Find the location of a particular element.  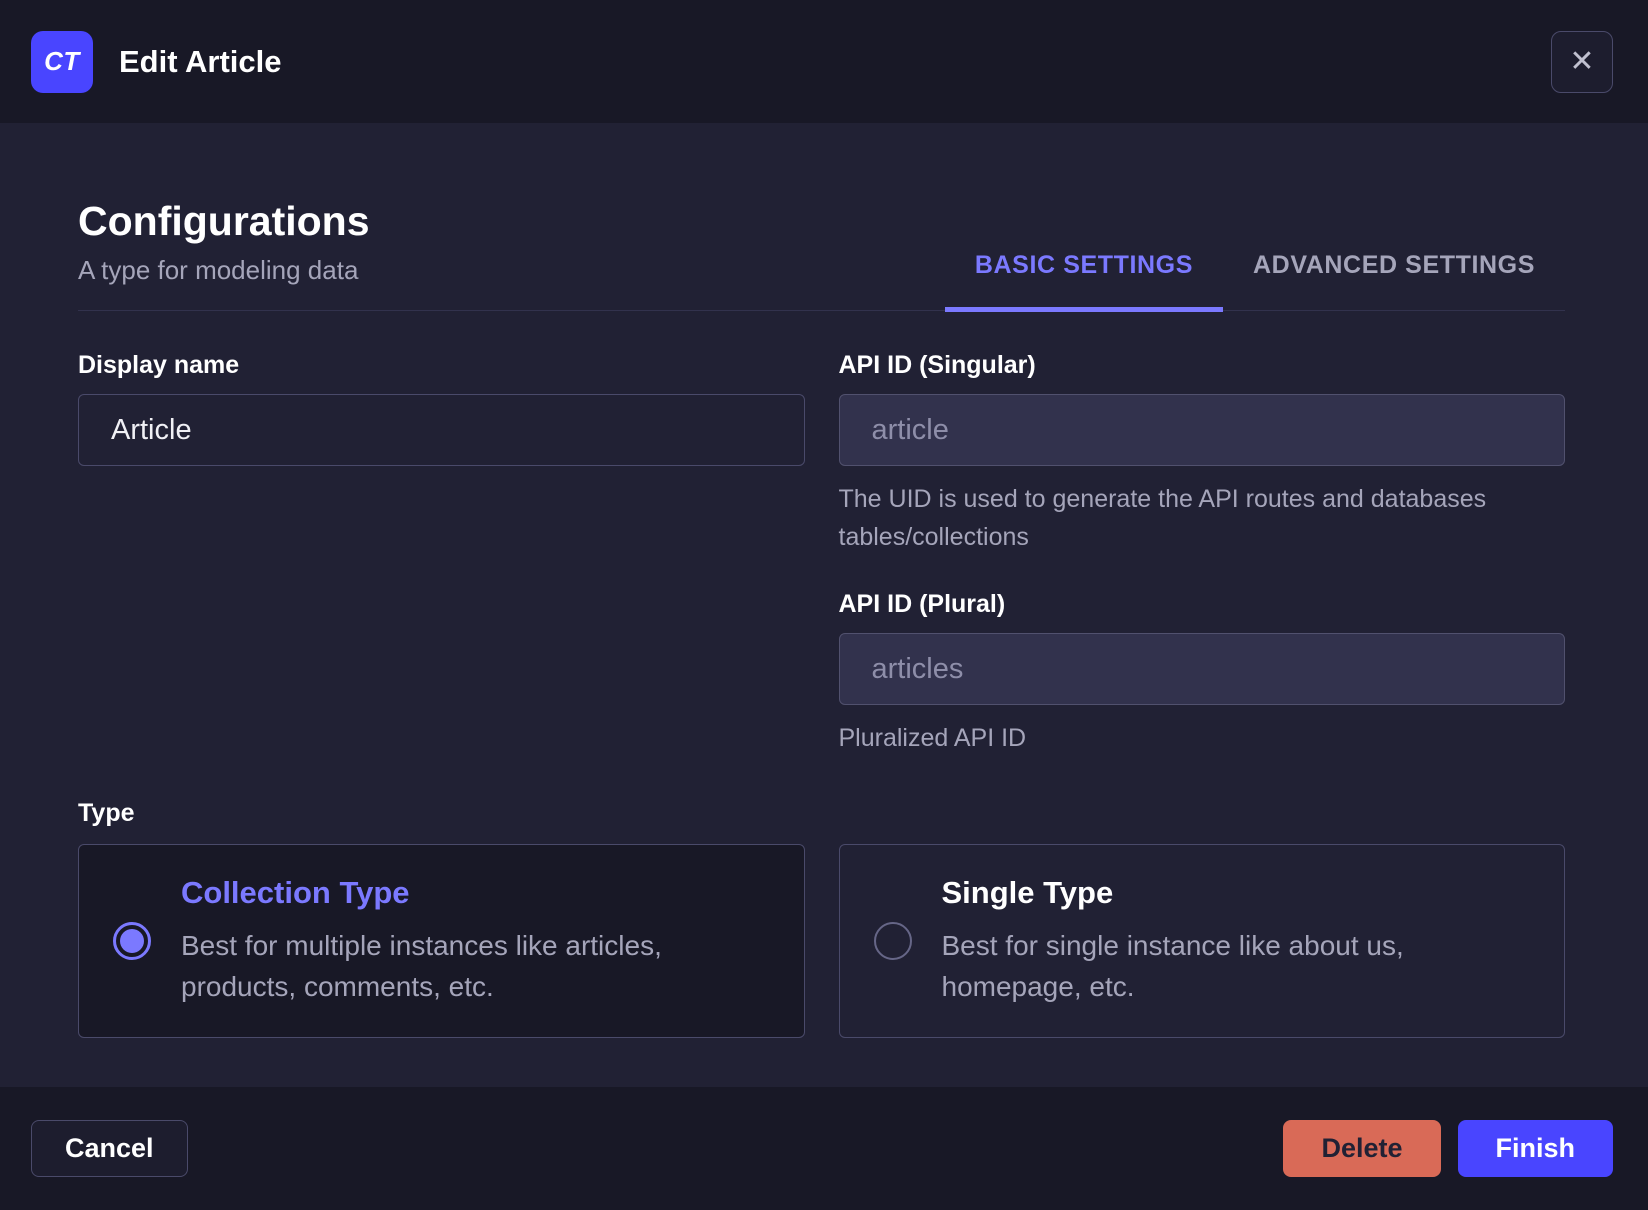

tab-advanced-settings: ADVANCED SETTINGS is located at coordinates (1394, 280).